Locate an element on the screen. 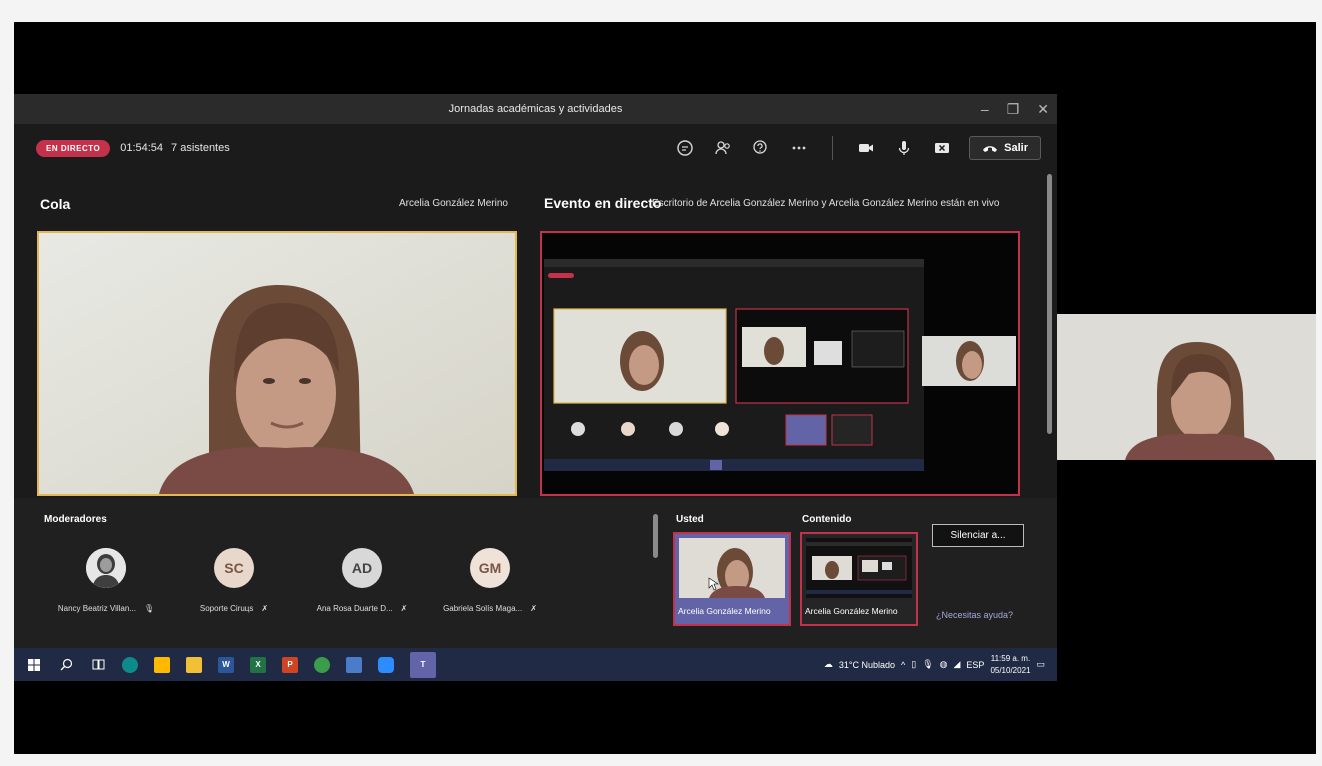 This screenshot has height=766, width=1322. clock: 11:59 a. m. 05/10/2021 is located at coordinates (1010, 665).